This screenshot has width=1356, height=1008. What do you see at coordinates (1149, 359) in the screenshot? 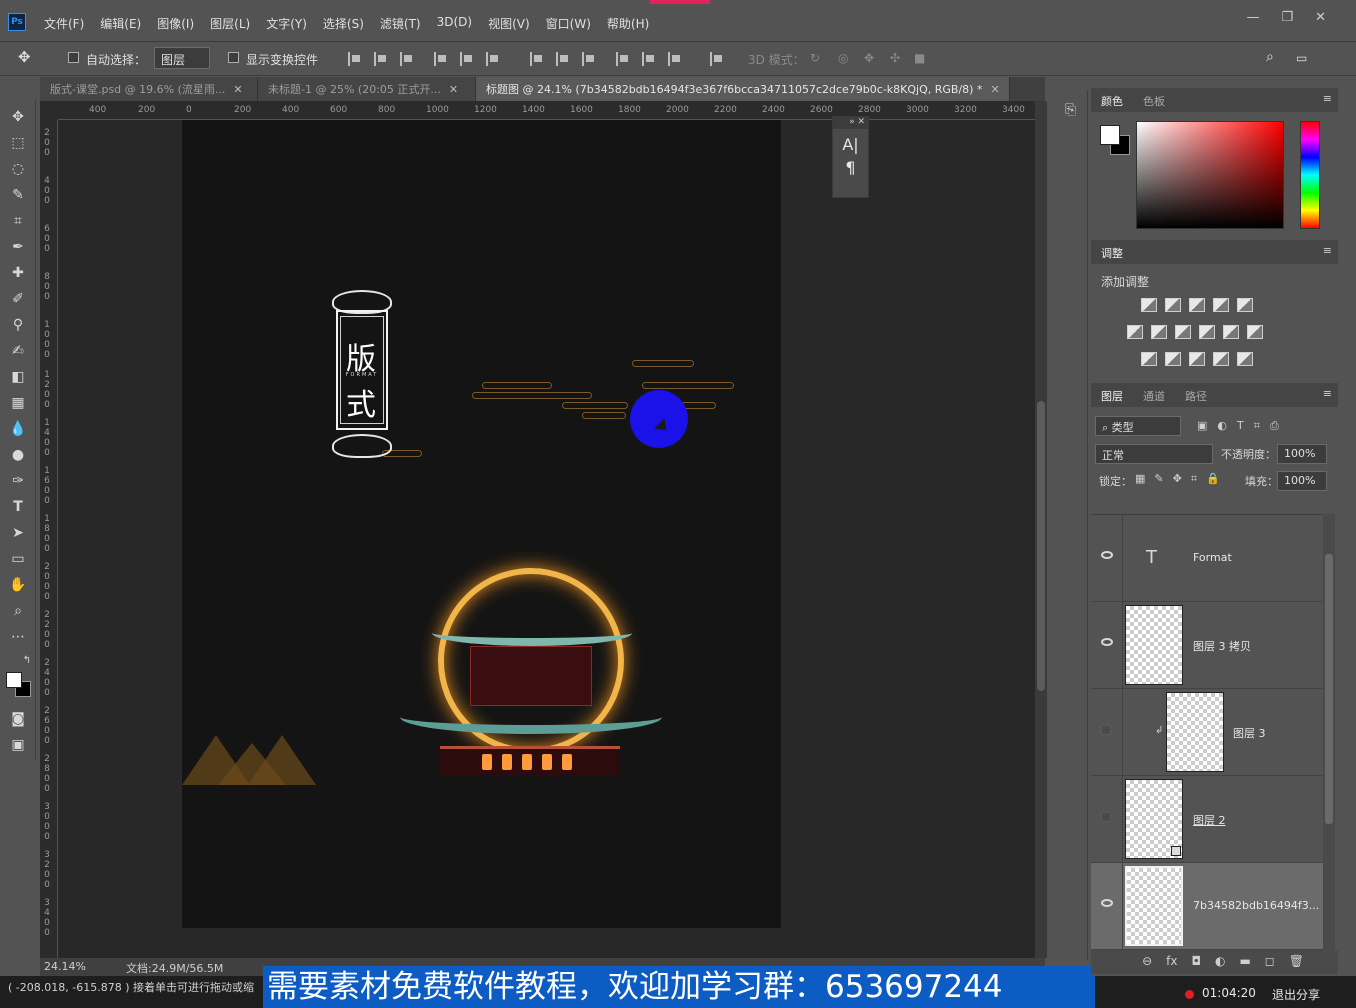
I see `invert-icon` at bounding box center [1149, 359].